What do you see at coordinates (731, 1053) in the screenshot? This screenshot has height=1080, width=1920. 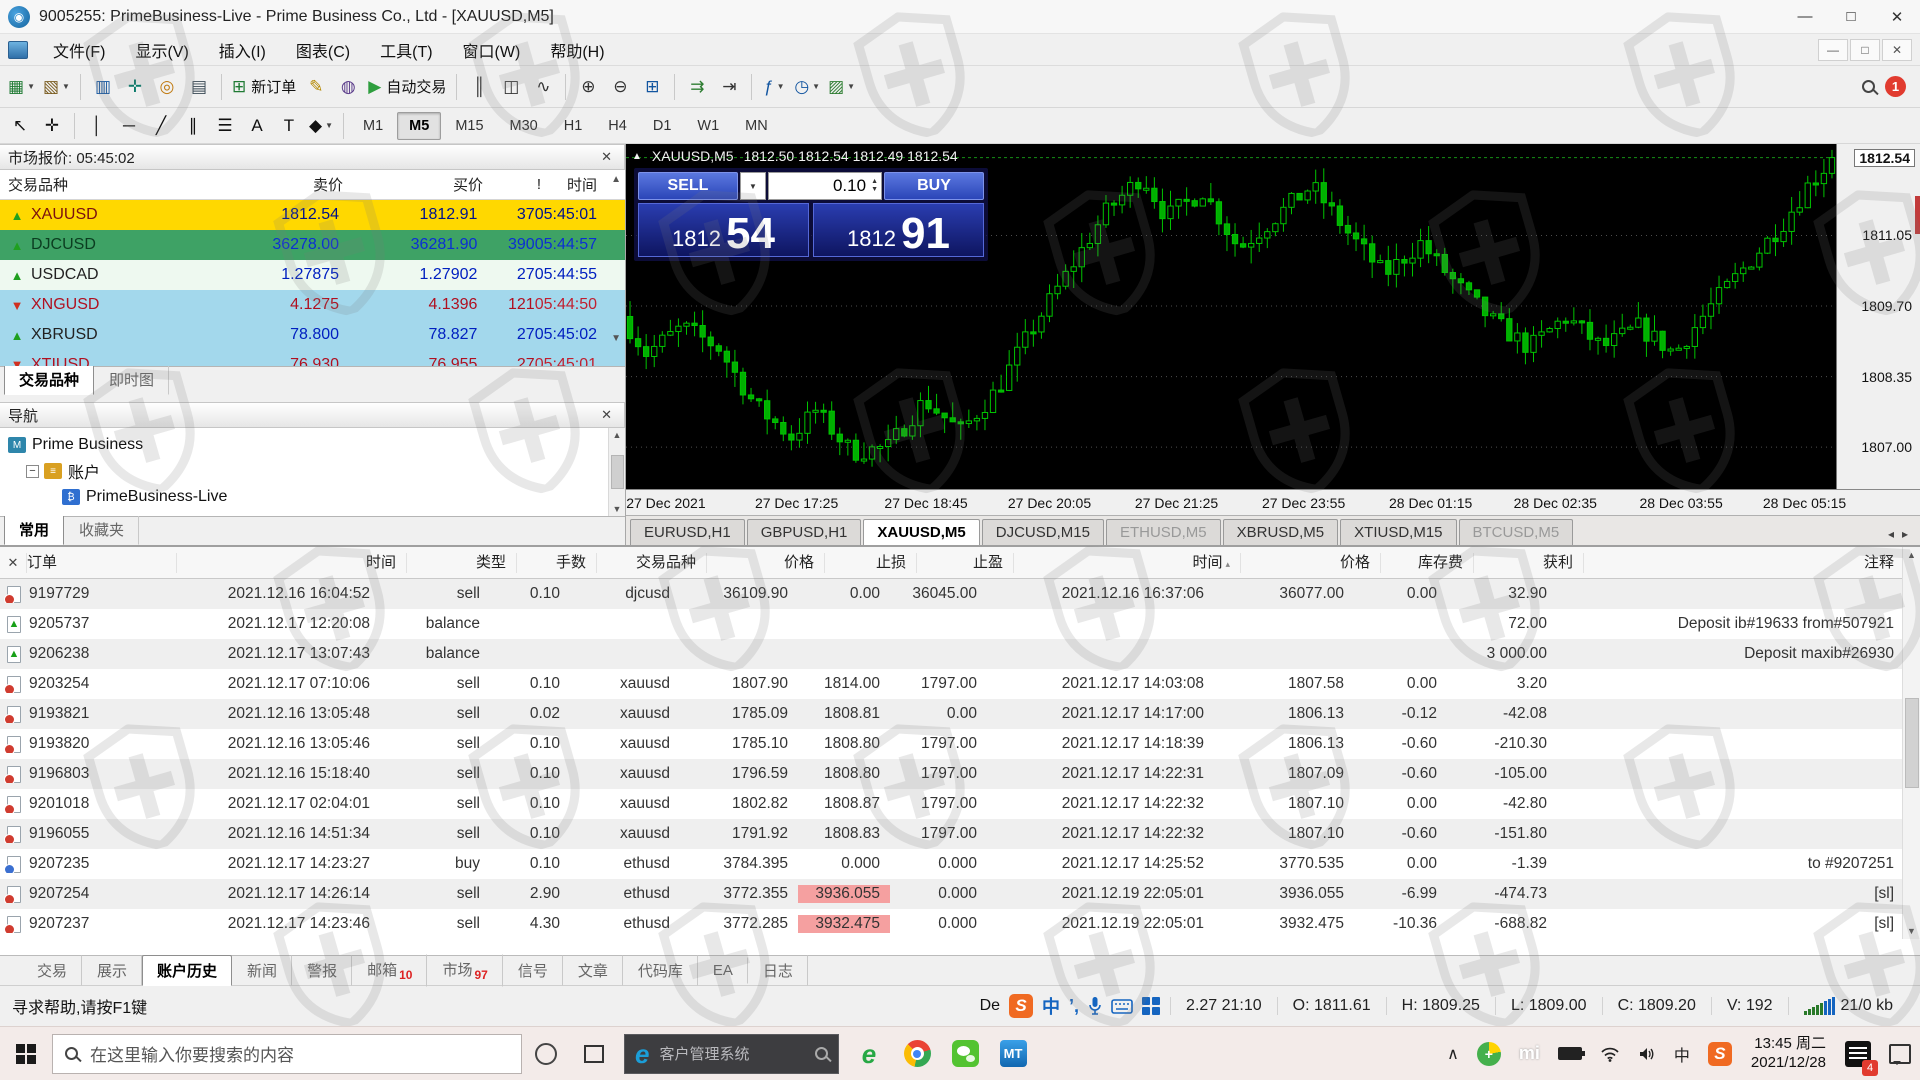 I see `pinned-window-crm: e 客户管理系统` at bounding box center [731, 1053].